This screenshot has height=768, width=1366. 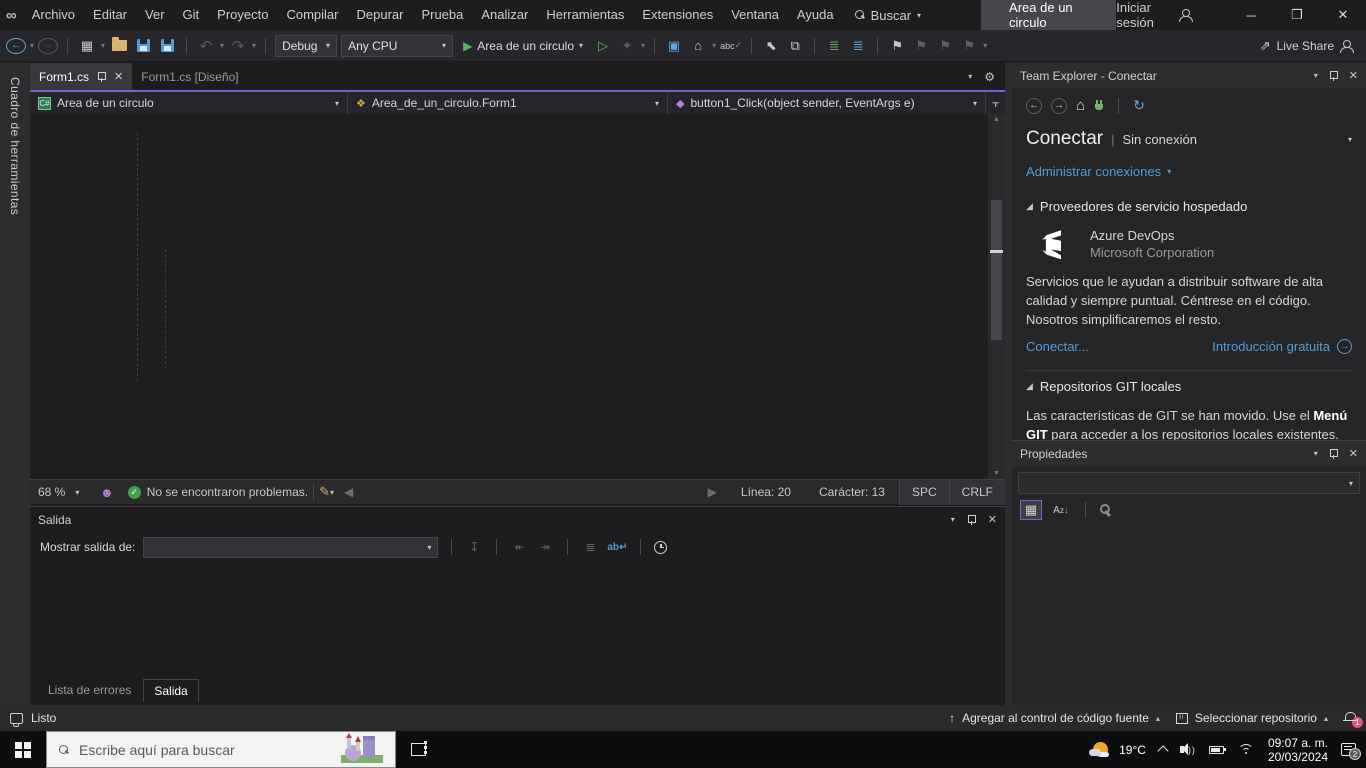 I want to click on scroll-up-icon: ▲, so click(x=996, y=119).